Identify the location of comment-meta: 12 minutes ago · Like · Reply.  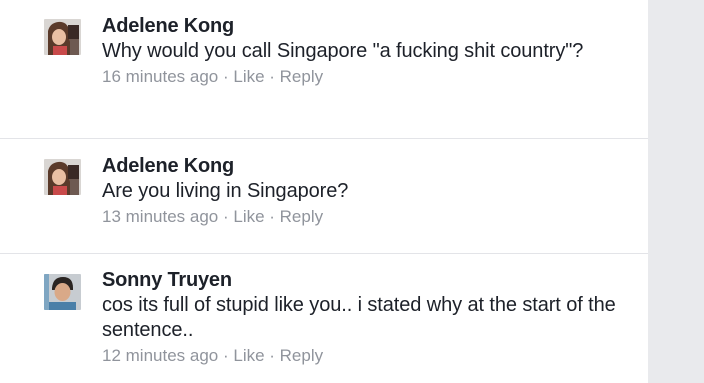
(362, 356).